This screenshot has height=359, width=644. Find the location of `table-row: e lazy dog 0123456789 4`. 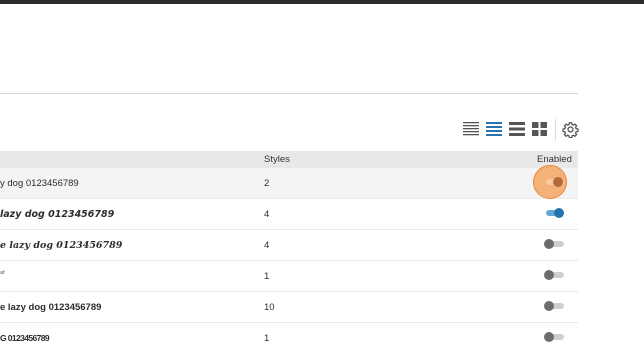

table-row: e lazy dog 0123456789 4 is located at coordinates (289, 245).